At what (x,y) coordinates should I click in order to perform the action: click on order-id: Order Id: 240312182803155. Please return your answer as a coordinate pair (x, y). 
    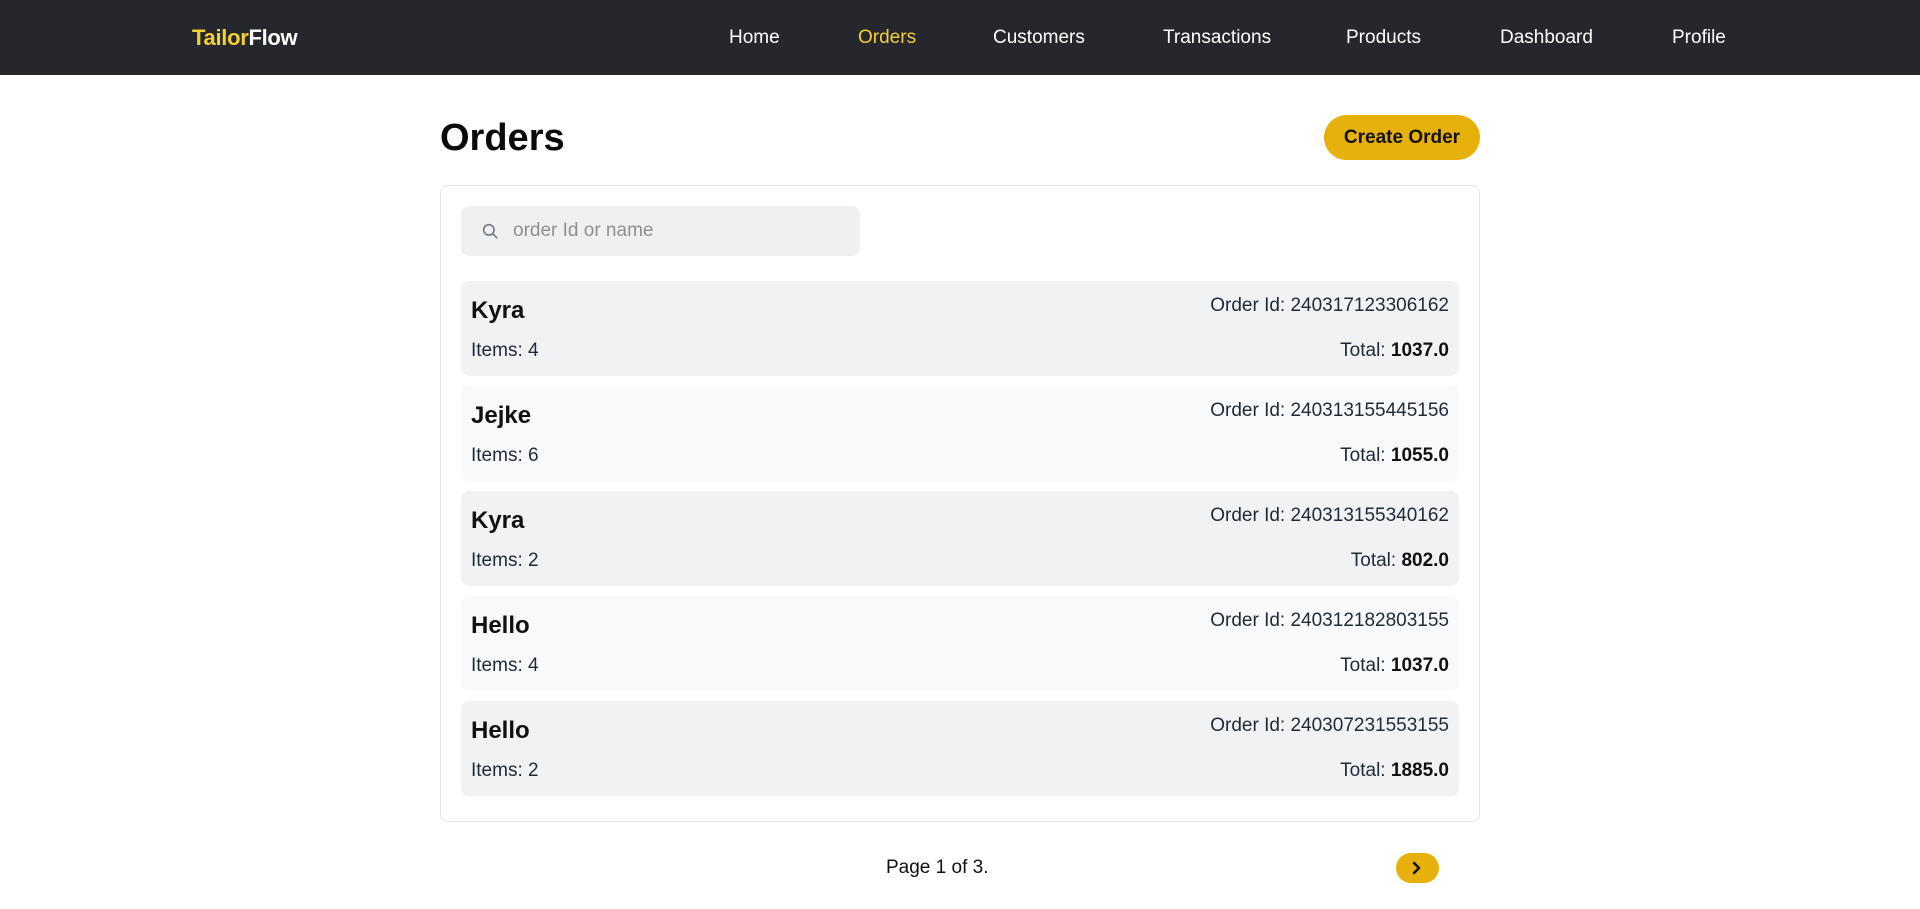
    Looking at the image, I should click on (1329, 620).